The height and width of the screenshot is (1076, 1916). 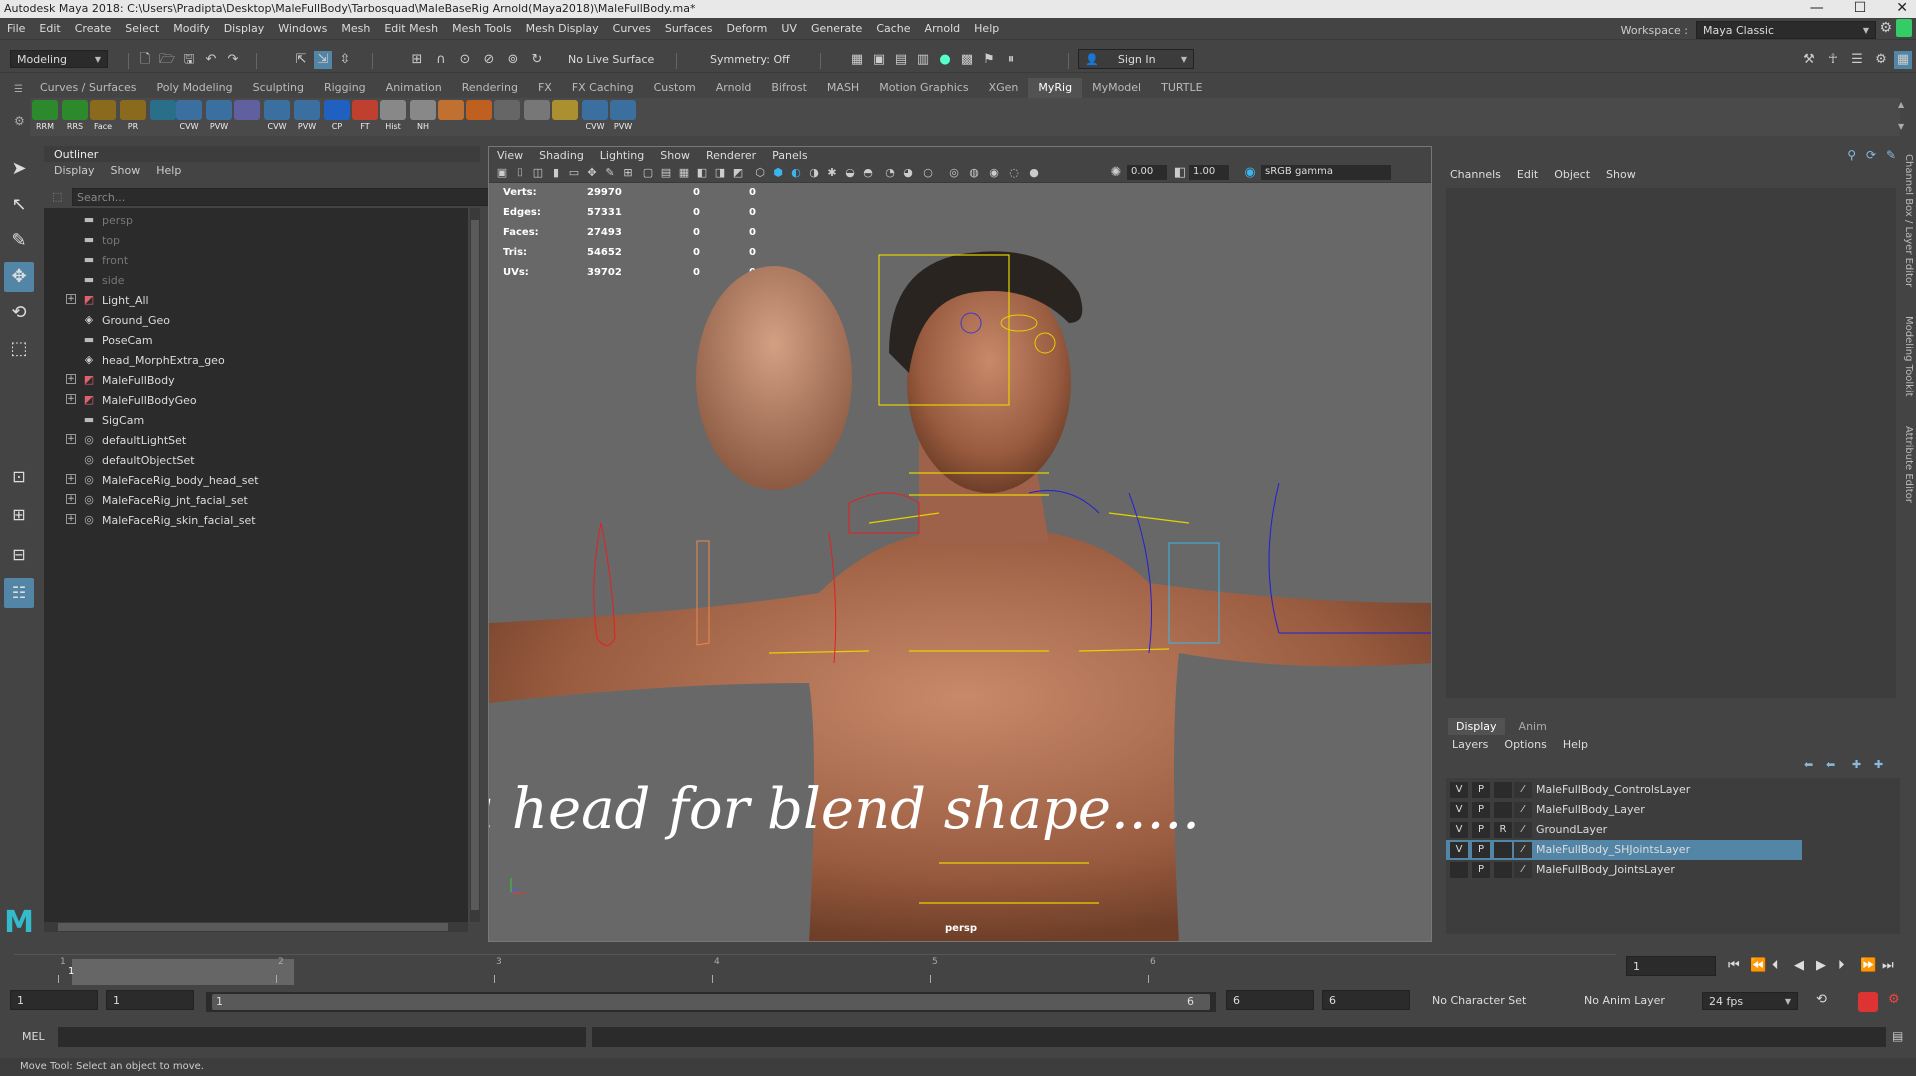 What do you see at coordinates (19, 241) in the screenshot?
I see `paint-select-tool-icon: ✎` at bounding box center [19, 241].